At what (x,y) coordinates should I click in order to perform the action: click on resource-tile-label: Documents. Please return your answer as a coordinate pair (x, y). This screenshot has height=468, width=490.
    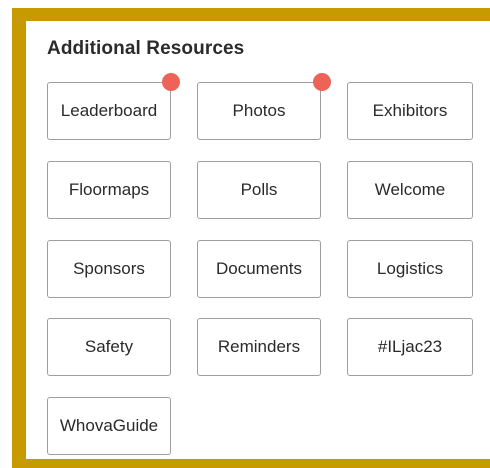
    Looking at the image, I should click on (259, 268).